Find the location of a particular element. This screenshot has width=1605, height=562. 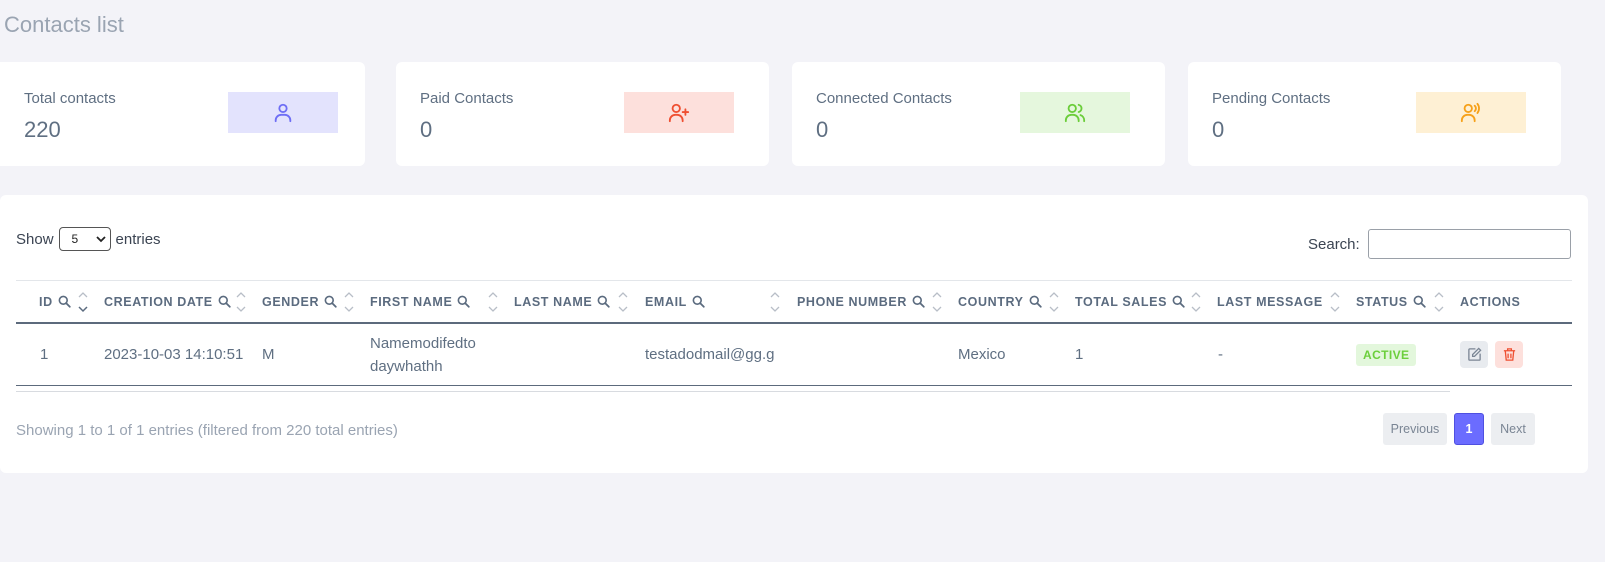

column-header-last-message: LAST MESSAGE is located at coordinates (1270, 301).